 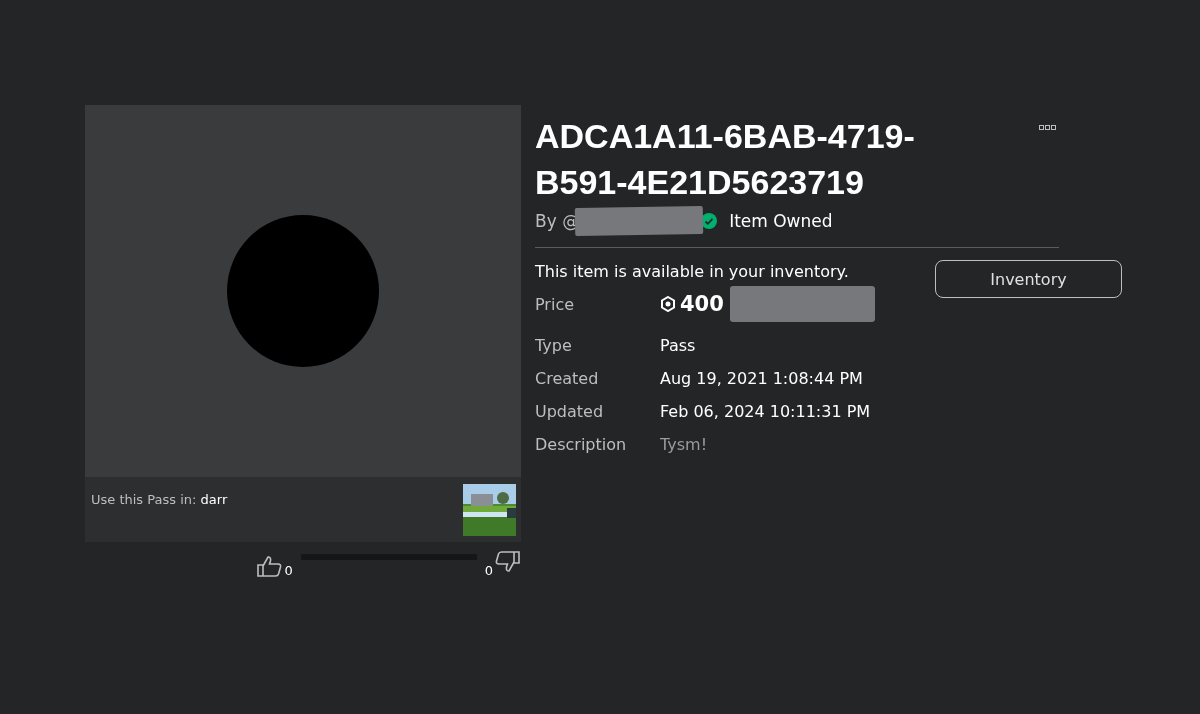 What do you see at coordinates (692, 271) in the screenshot?
I see `availability-text: This item is available in your inventory.` at bounding box center [692, 271].